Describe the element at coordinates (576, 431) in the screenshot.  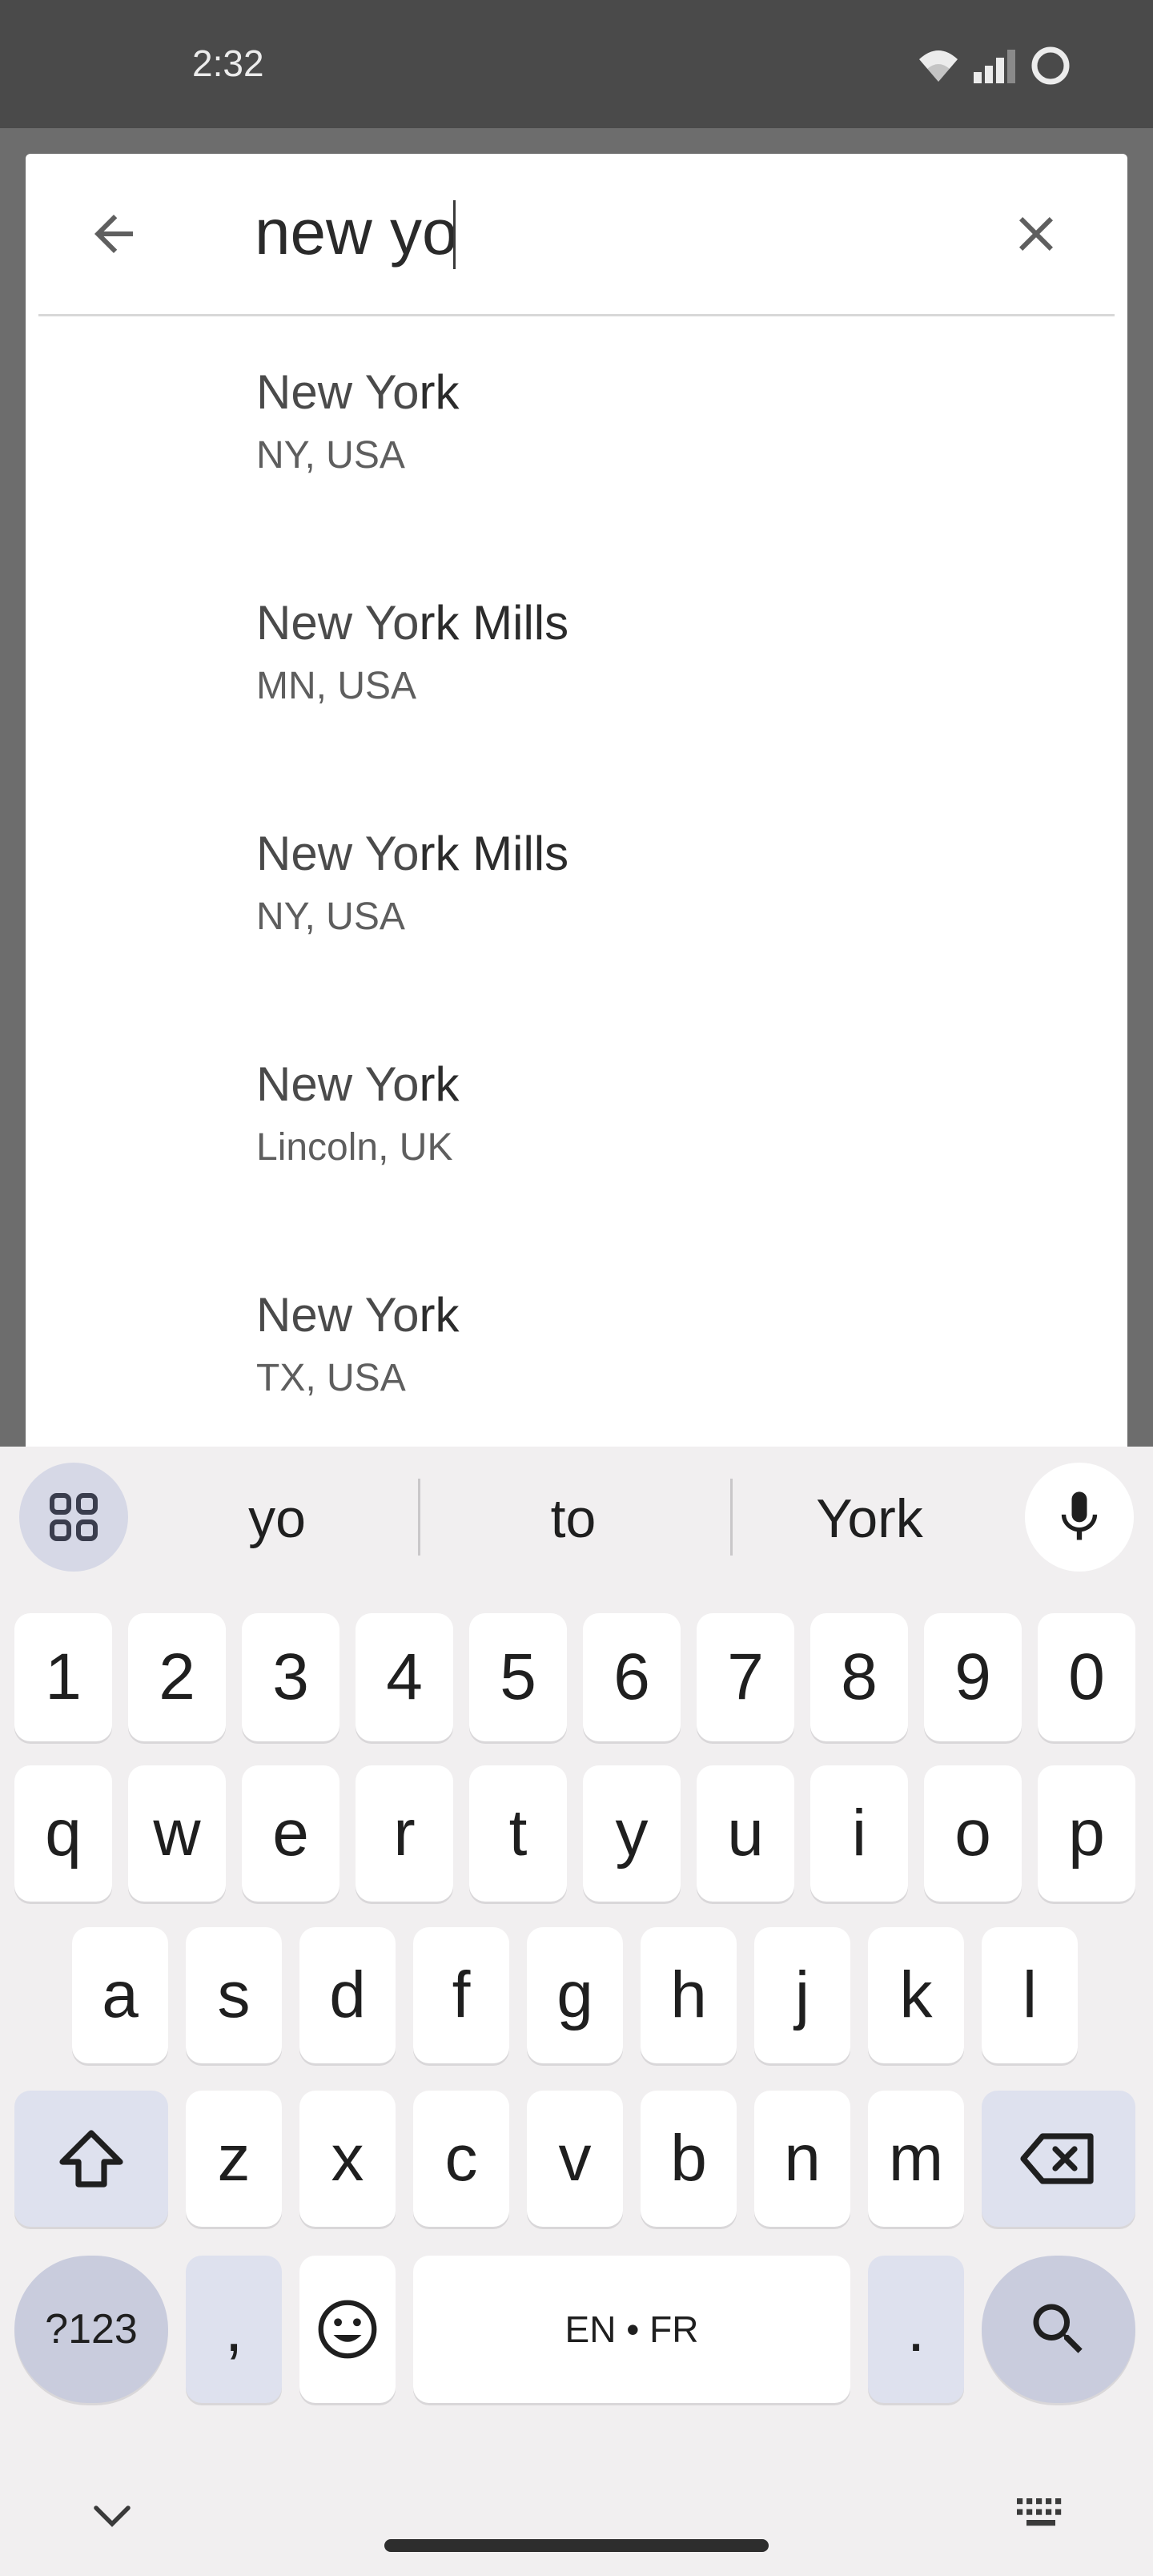
I see `result-item: New York NY, USA` at that location.